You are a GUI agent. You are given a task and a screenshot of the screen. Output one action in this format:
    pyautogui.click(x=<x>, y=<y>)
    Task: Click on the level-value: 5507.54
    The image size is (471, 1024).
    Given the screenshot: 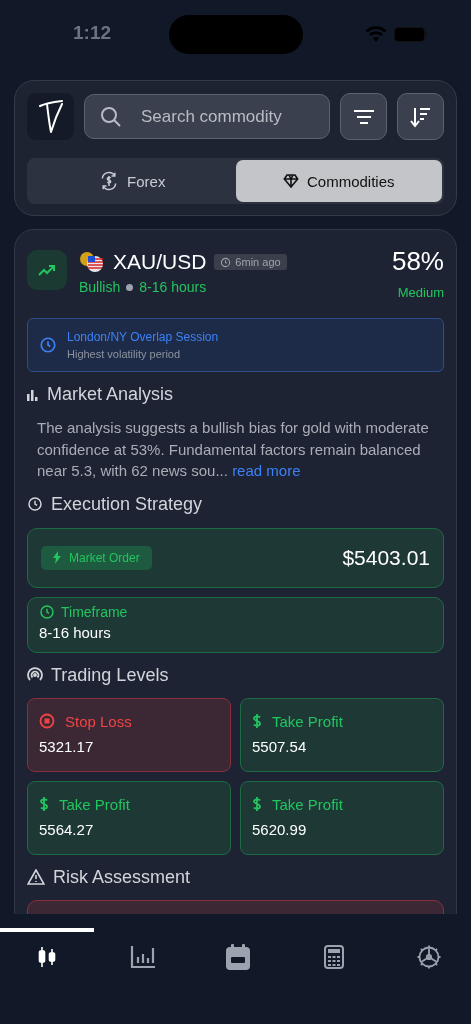 What is the action you would take?
    pyautogui.click(x=280, y=746)
    